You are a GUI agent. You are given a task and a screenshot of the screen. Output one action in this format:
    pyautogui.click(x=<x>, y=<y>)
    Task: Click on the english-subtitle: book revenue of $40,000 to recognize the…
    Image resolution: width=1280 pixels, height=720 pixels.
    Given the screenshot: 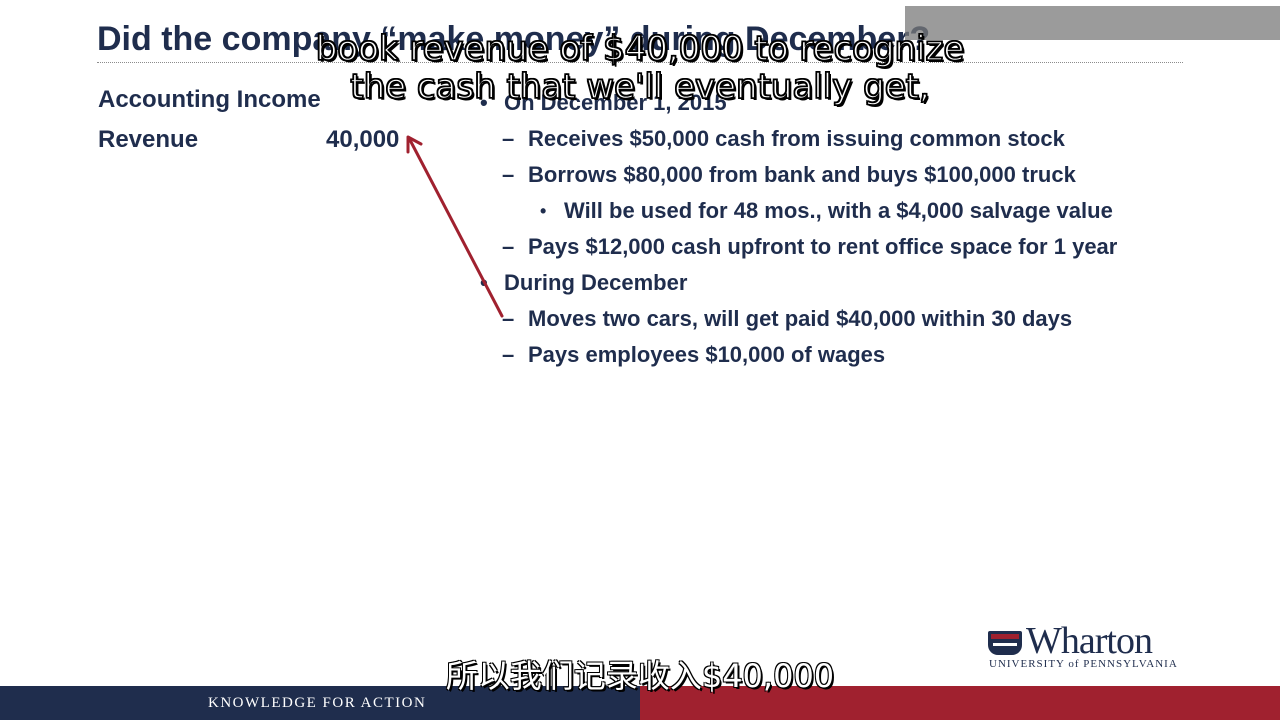 What is the action you would take?
    pyautogui.click(x=640, y=68)
    